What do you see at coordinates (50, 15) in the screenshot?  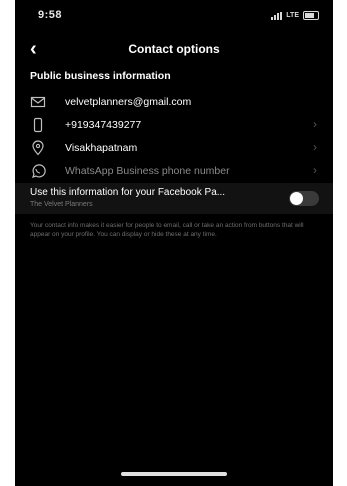 I see `status-time: 9:58` at bounding box center [50, 15].